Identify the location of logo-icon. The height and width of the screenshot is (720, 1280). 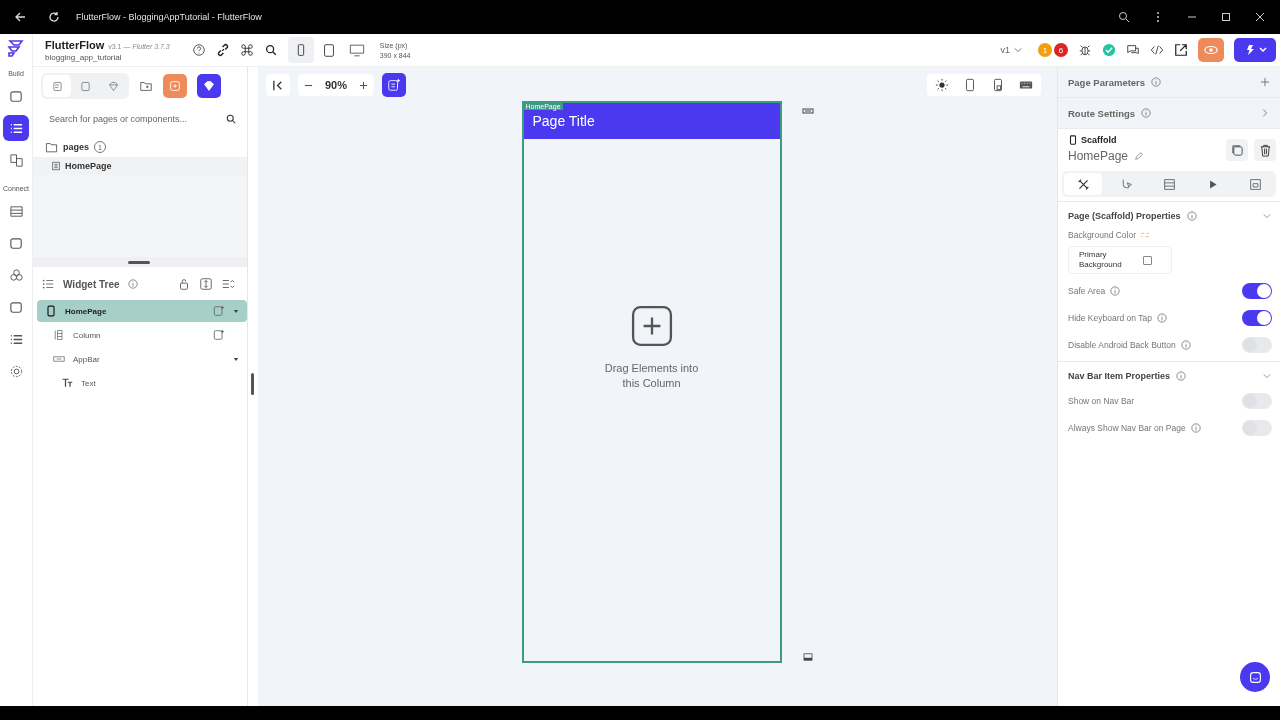
(16, 48).